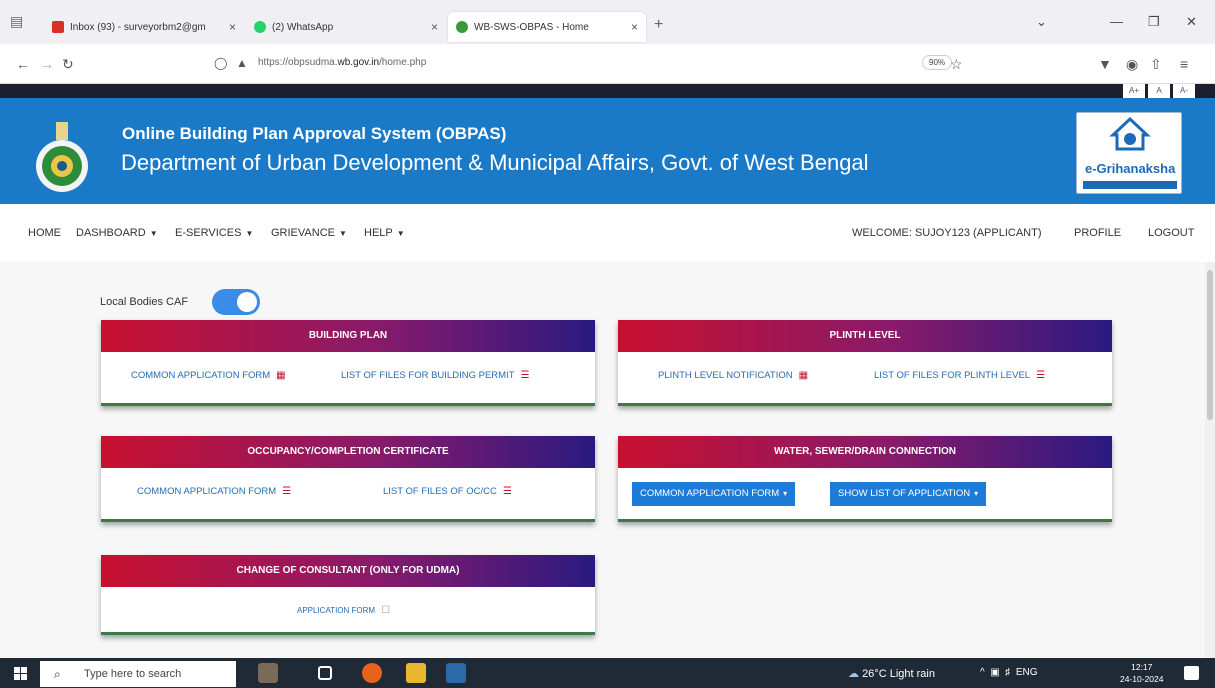  I want to click on file-explorer-icon, so click(416, 673).